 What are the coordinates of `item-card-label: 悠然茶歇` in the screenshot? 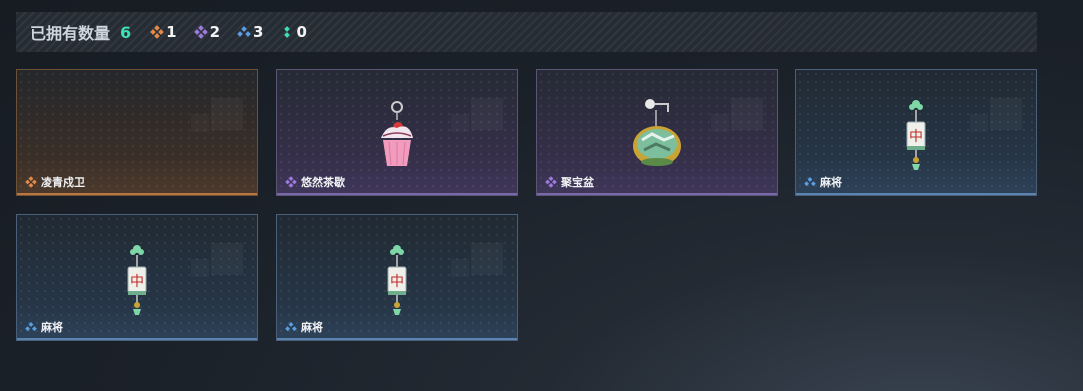 It's located at (315, 182).